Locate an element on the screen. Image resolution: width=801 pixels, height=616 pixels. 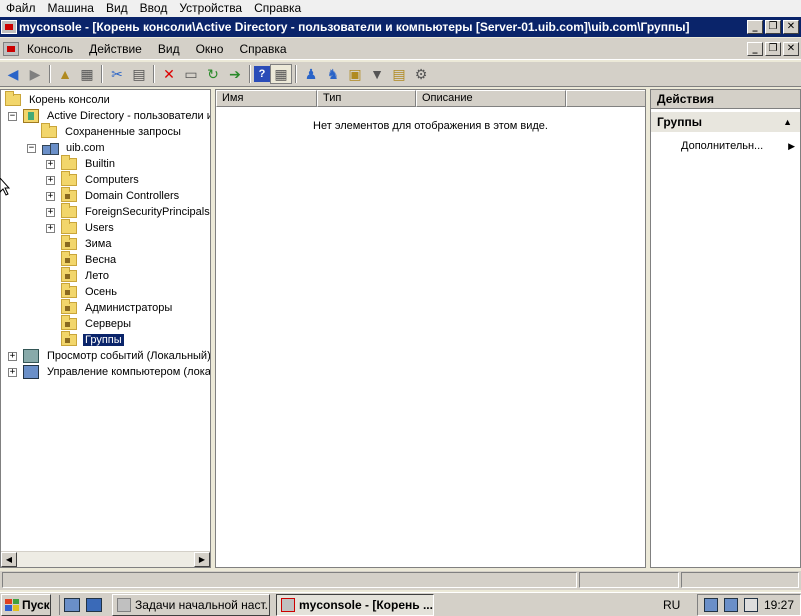
tree-item-console-root: Корень консоли is located at coordinates (58, 99).